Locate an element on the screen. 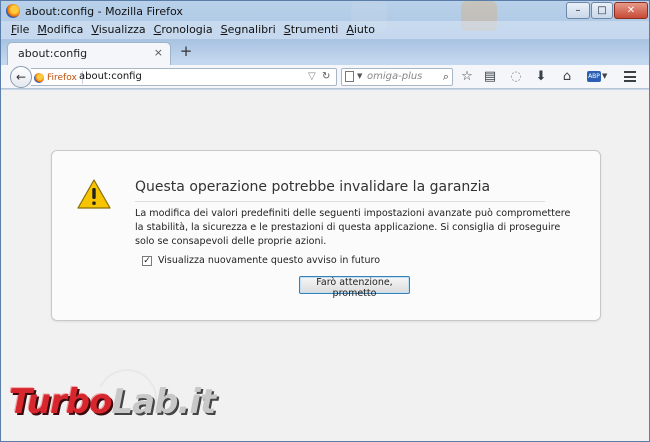 This screenshot has width=650, height=442. accept-risk-button: Farò attenzione, prometto is located at coordinates (354, 287).